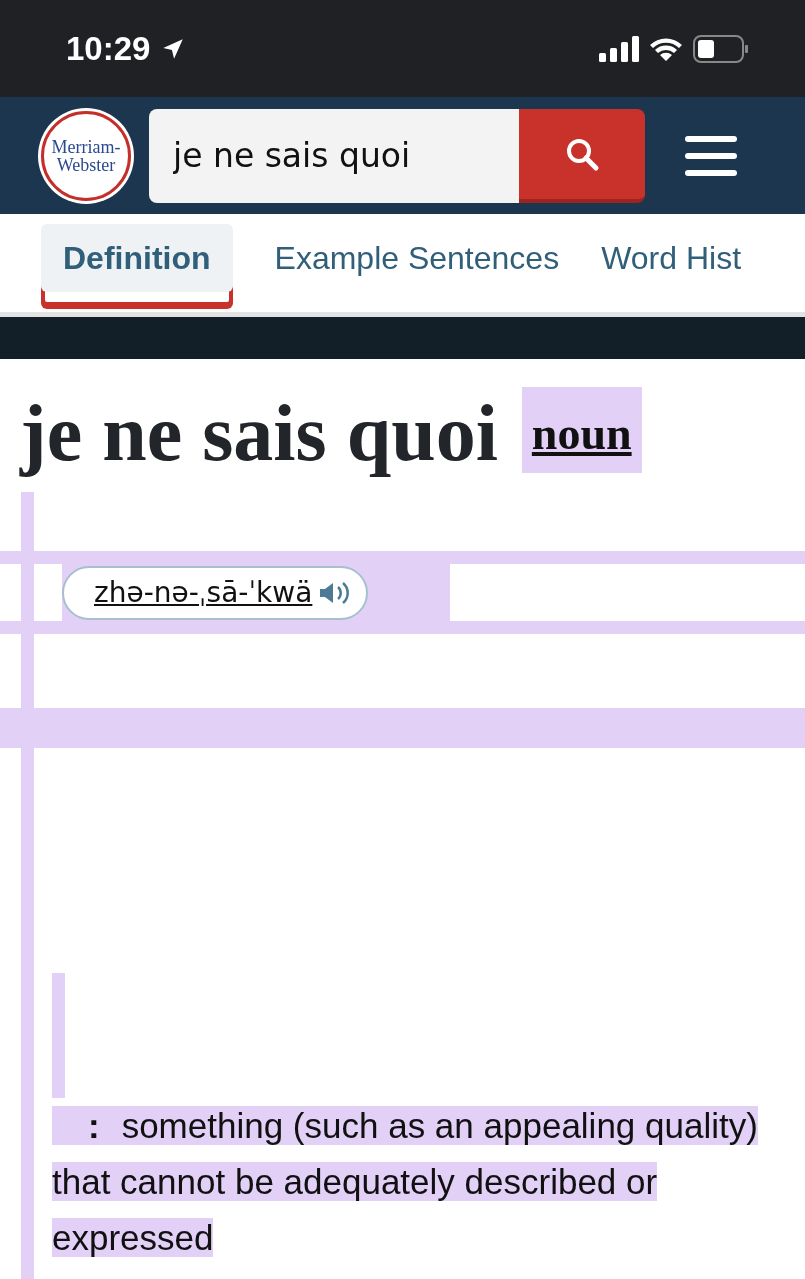  Describe the element at coordinates (721, 48) in the screenshot. I see `battery-icon` at that location.